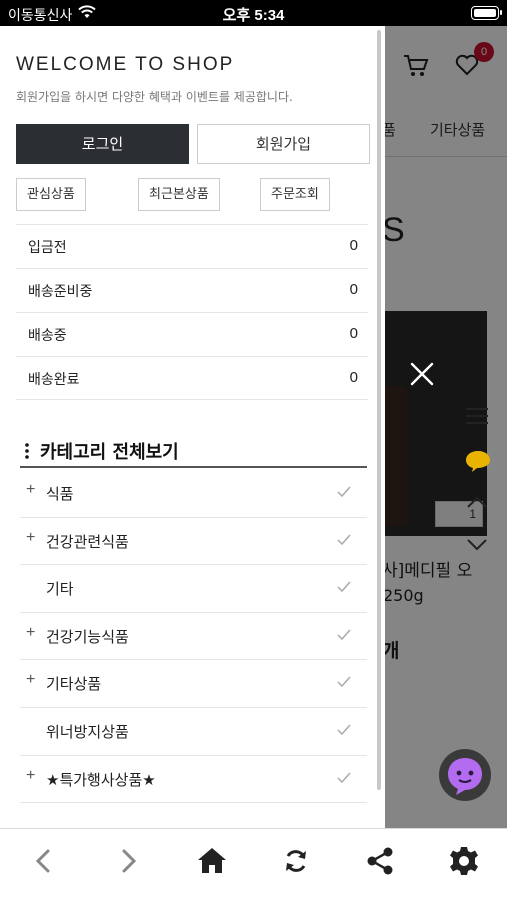 The height and width of the screenshot is (900, 507). Describe the element at coordinates (478, 461) in the screenshot. I see `talk-icon` at that location.